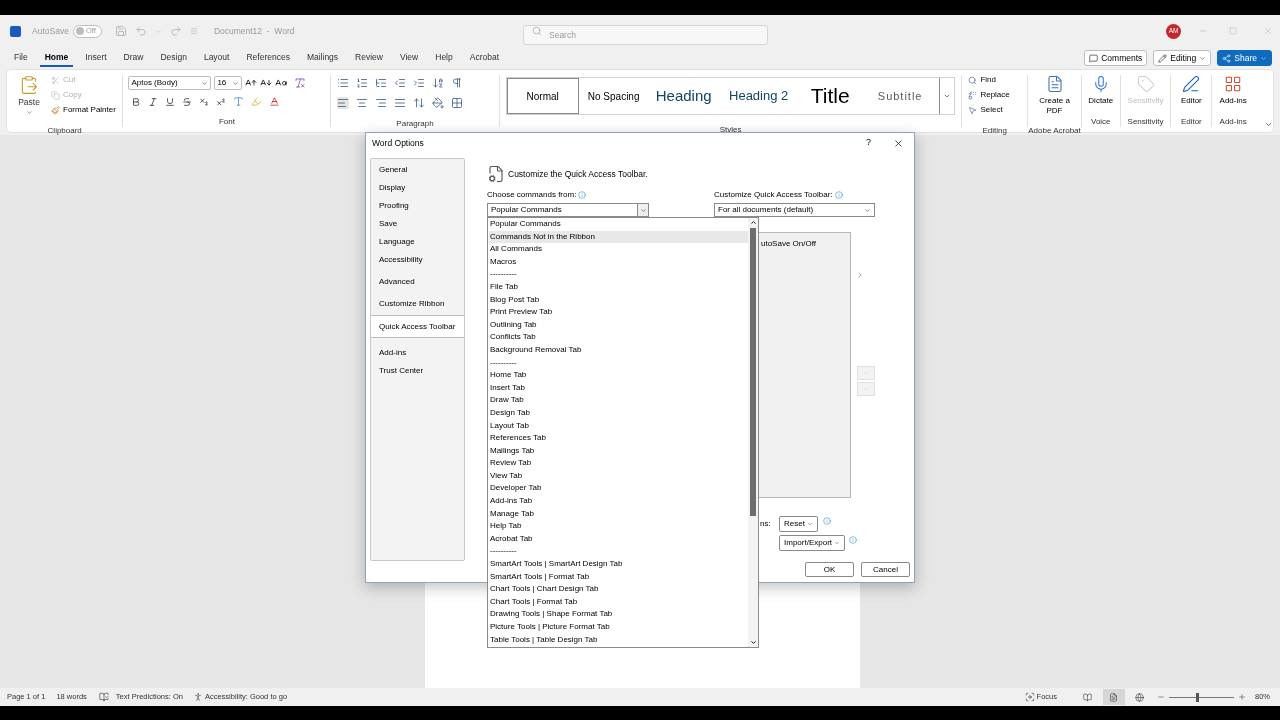 The width and height of the screenshot is (1280, 720). I want to click on underline-icon, so click(170, 101).